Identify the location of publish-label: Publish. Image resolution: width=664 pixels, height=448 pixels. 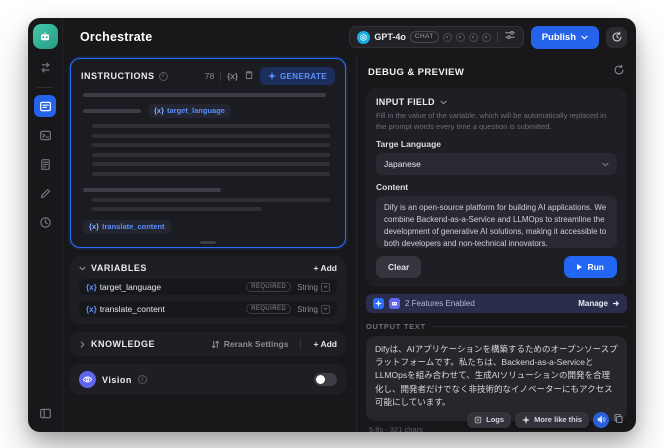
(558, 37).